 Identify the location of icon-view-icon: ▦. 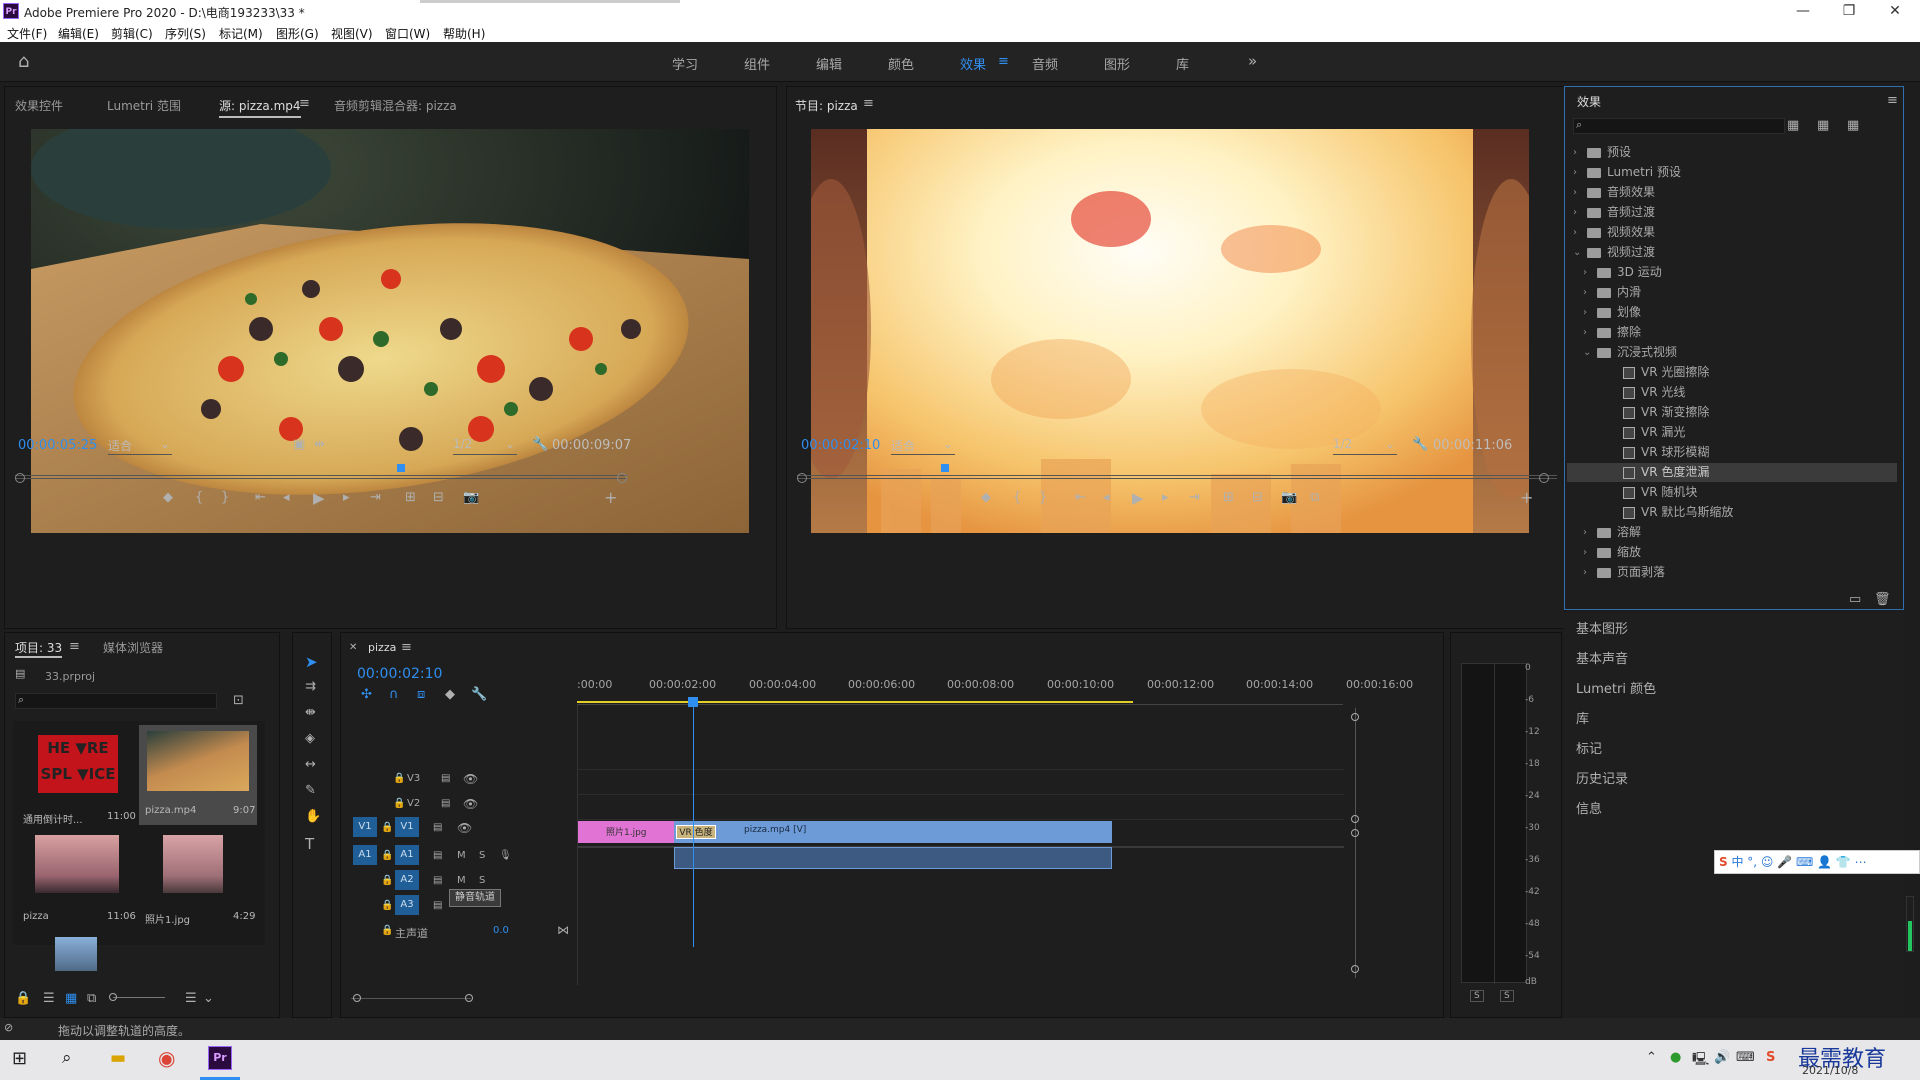
(71, 998).